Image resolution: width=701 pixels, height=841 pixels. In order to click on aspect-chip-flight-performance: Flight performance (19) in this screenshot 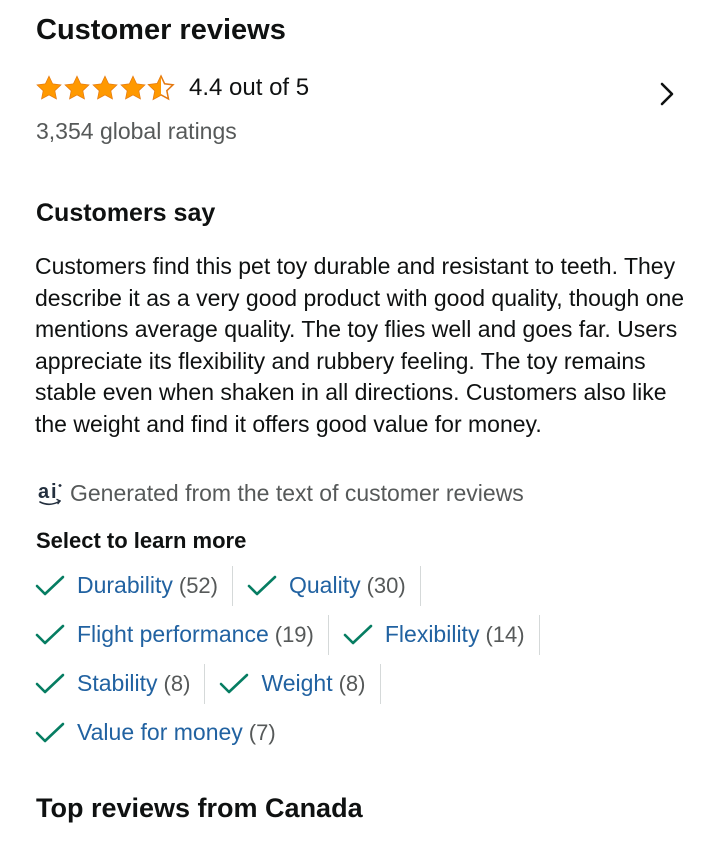, I will do `click(182, 634)`.